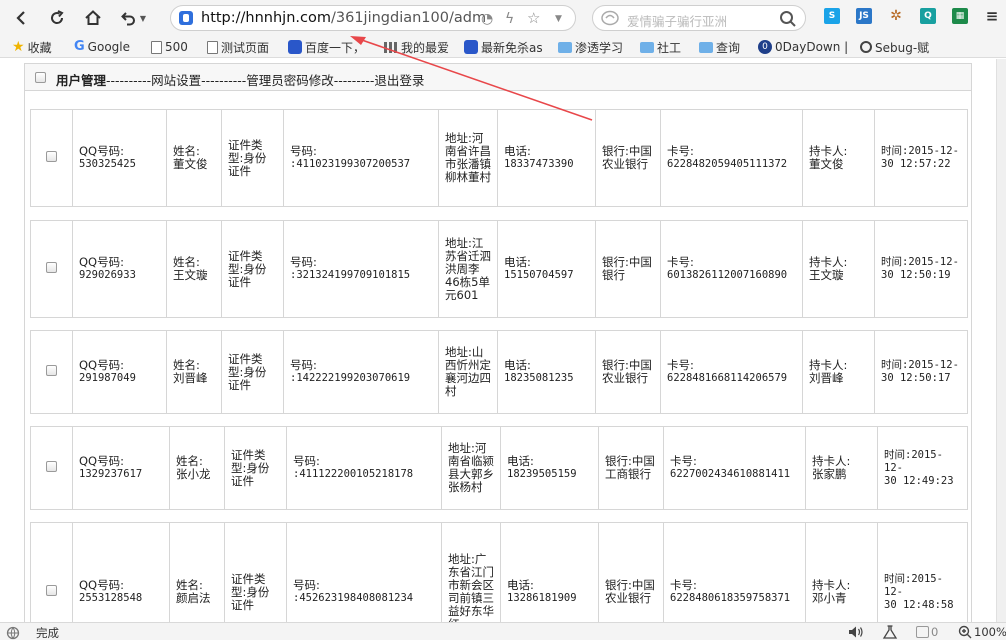  I want to click on name-cell: 姓名: 刘晋峰, so click(194, 372).